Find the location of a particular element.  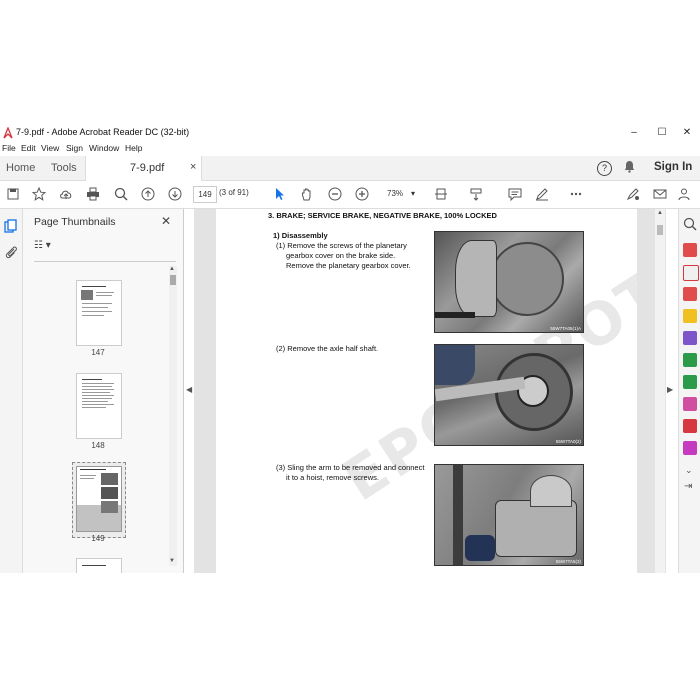

zoom-level-select: 73% ▾ is located at coordinates (401, 193).